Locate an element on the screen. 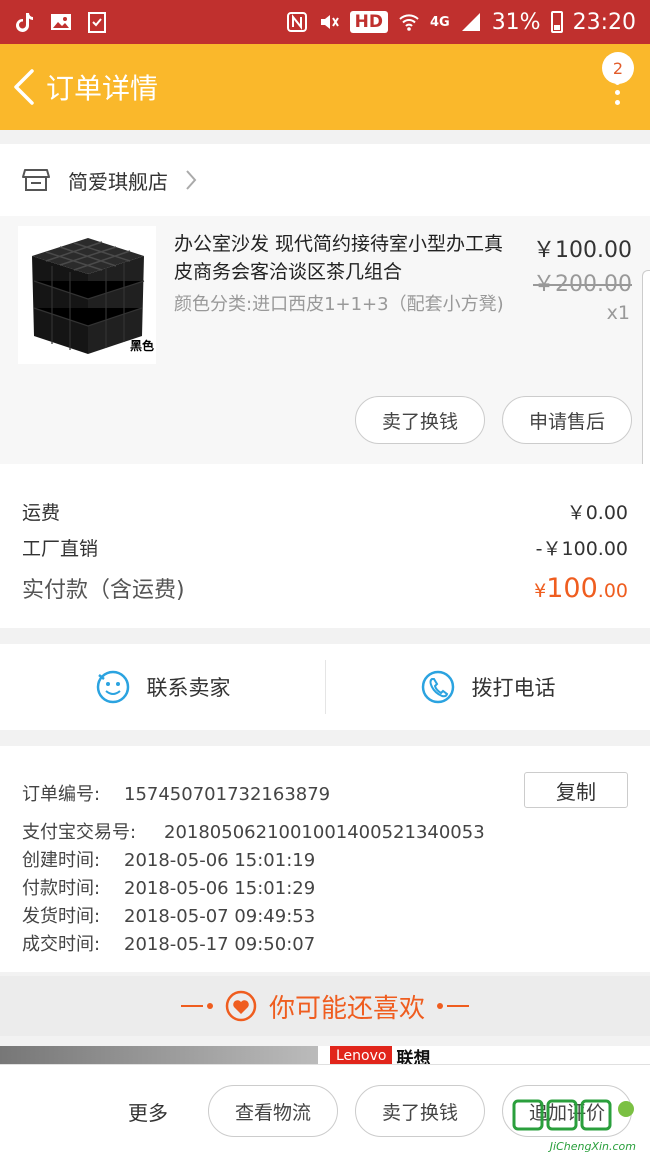  divider is located at coordinates (325, 687).